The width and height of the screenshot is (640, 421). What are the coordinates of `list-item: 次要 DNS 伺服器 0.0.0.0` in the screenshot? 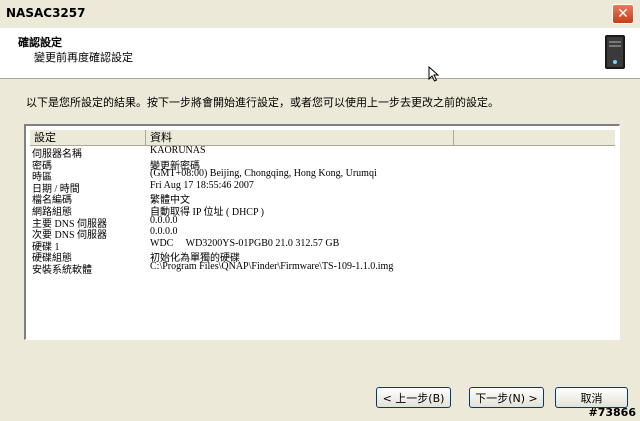 It's located at (322, 233).